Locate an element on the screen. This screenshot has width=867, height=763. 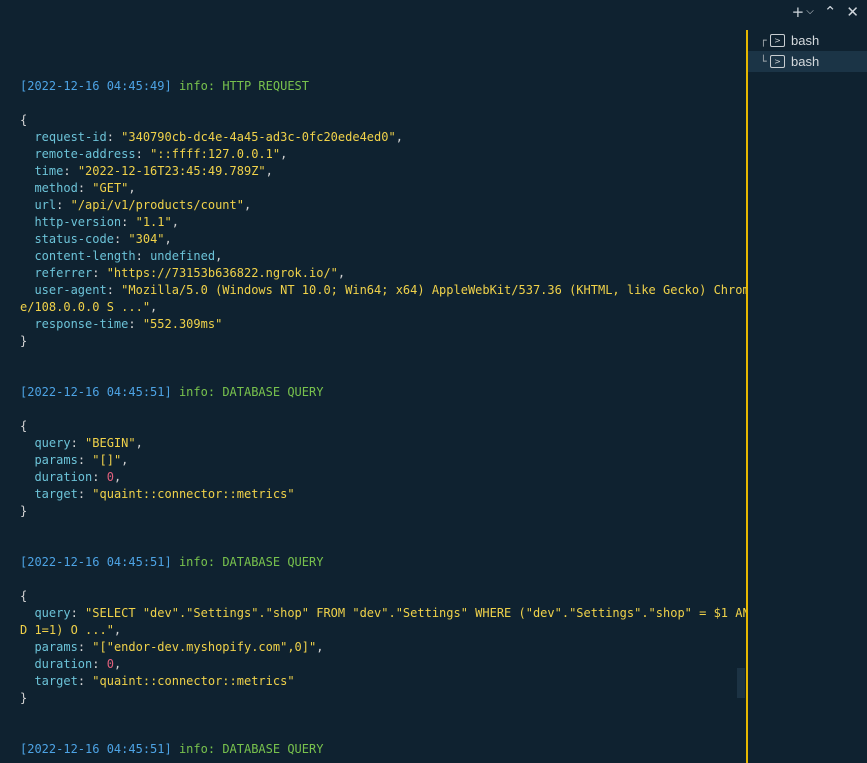
field-value: "/api/v1/products/count" is located at coordinates (157, 205).